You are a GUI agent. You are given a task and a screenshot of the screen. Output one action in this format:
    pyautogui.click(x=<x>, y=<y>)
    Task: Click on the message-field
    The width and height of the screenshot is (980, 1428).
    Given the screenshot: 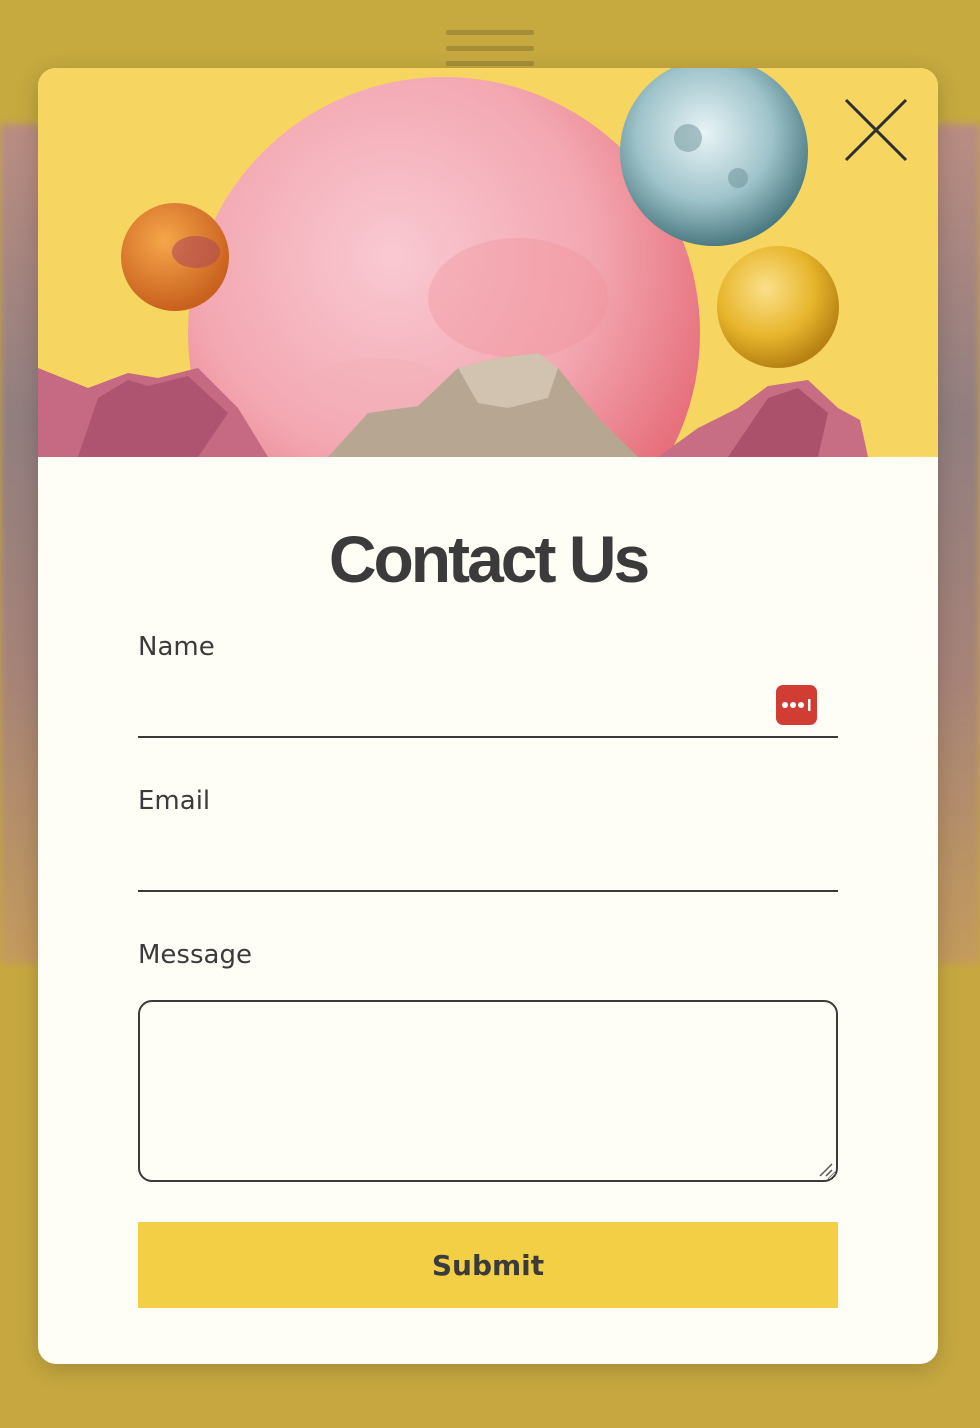 What is the action you would take?
    pyautogui.click(x=488, y=1091)
    